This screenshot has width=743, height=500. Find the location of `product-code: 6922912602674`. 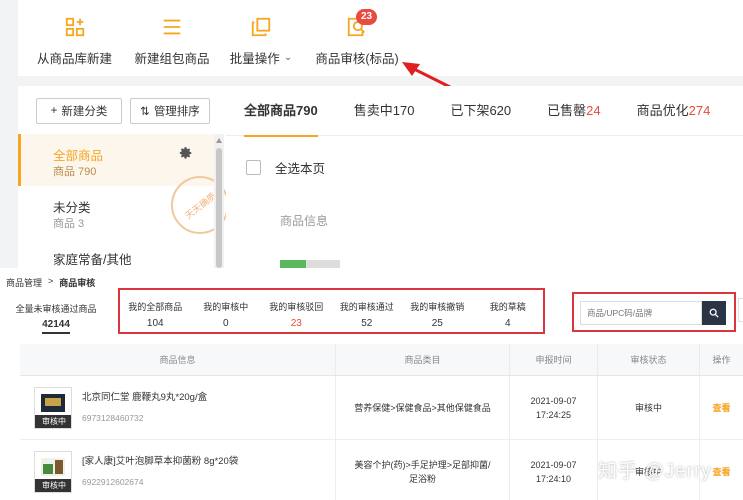

product-code: 6922912602674 is located at coordinates (113, 481).